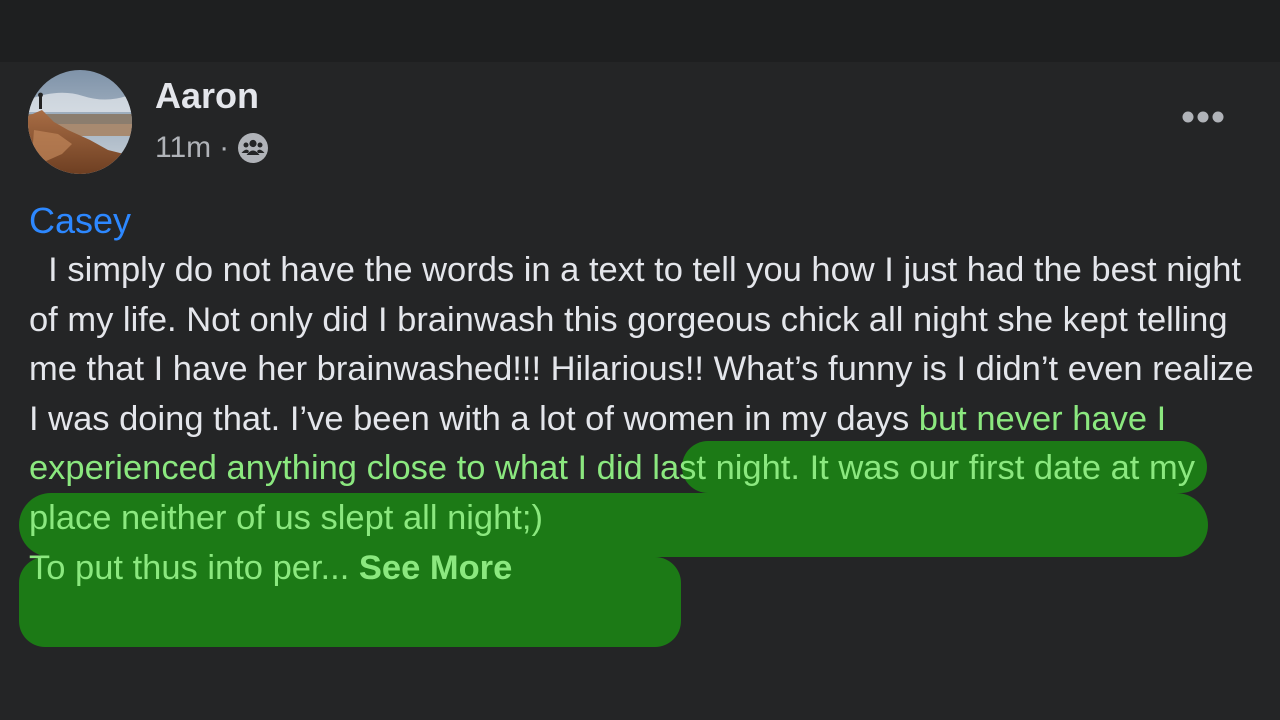 This screenshot has height=720, width=1280. I want to click on more-horizontal-icon, so click(1203, 117).